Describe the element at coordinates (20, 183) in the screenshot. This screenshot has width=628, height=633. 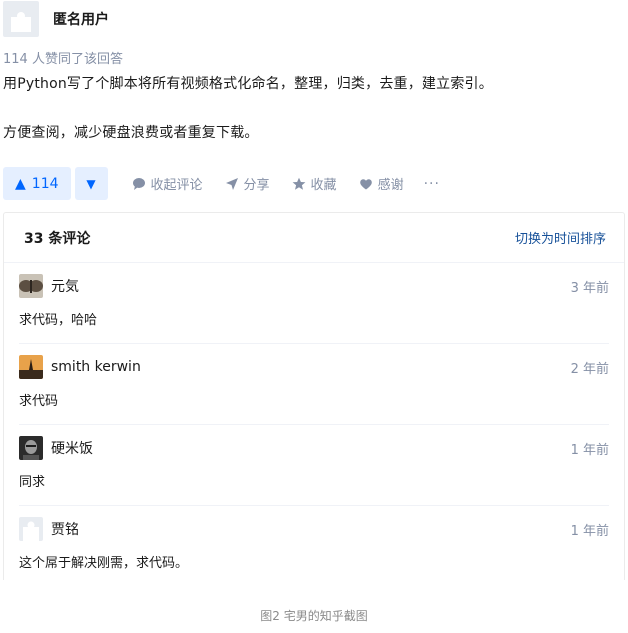
I see `triangle-up-icon: ▲` at that location.